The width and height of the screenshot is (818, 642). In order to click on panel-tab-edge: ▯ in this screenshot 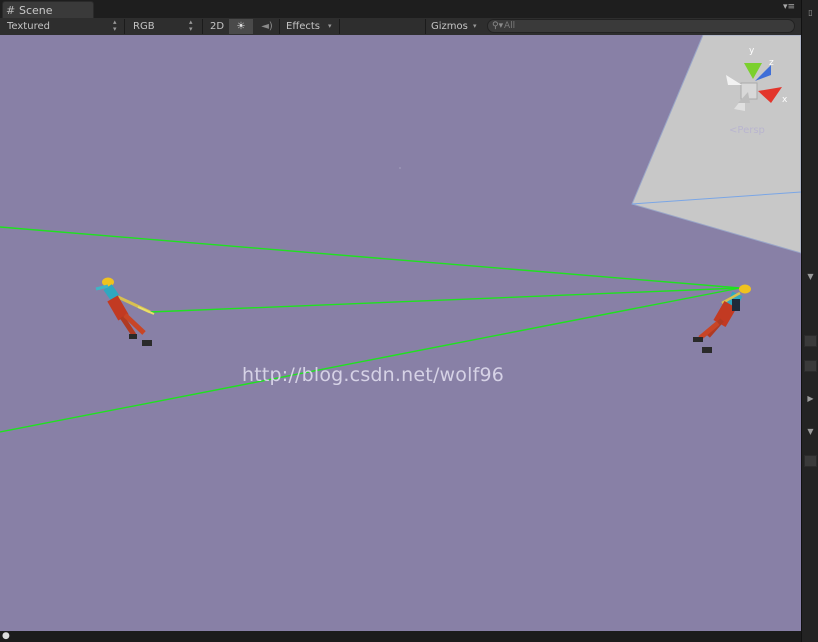, I will do `click(810, 12)`.